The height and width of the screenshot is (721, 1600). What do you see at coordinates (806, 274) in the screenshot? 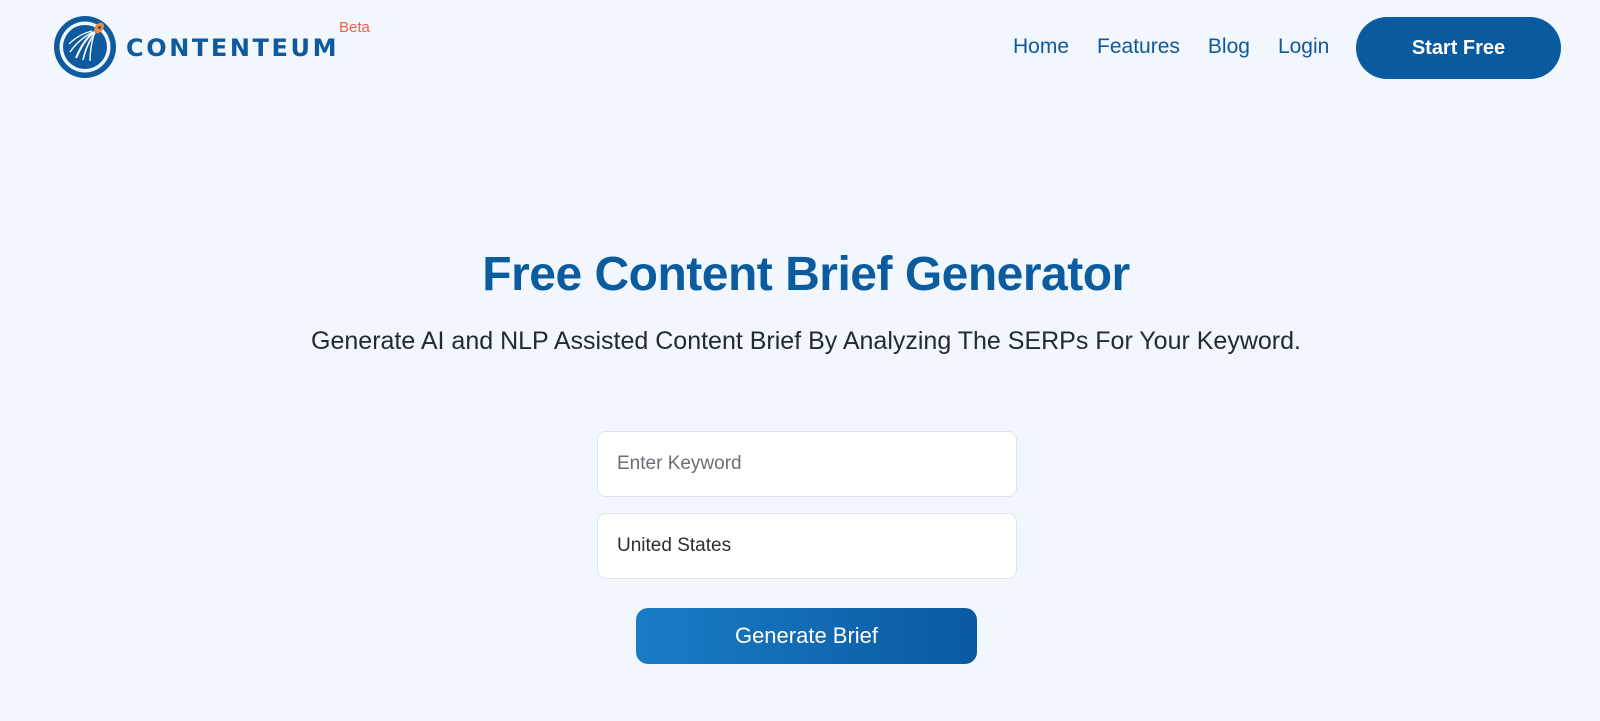
I see `page-title: Free Content Brief Generator` at bounding box center [806, 274].